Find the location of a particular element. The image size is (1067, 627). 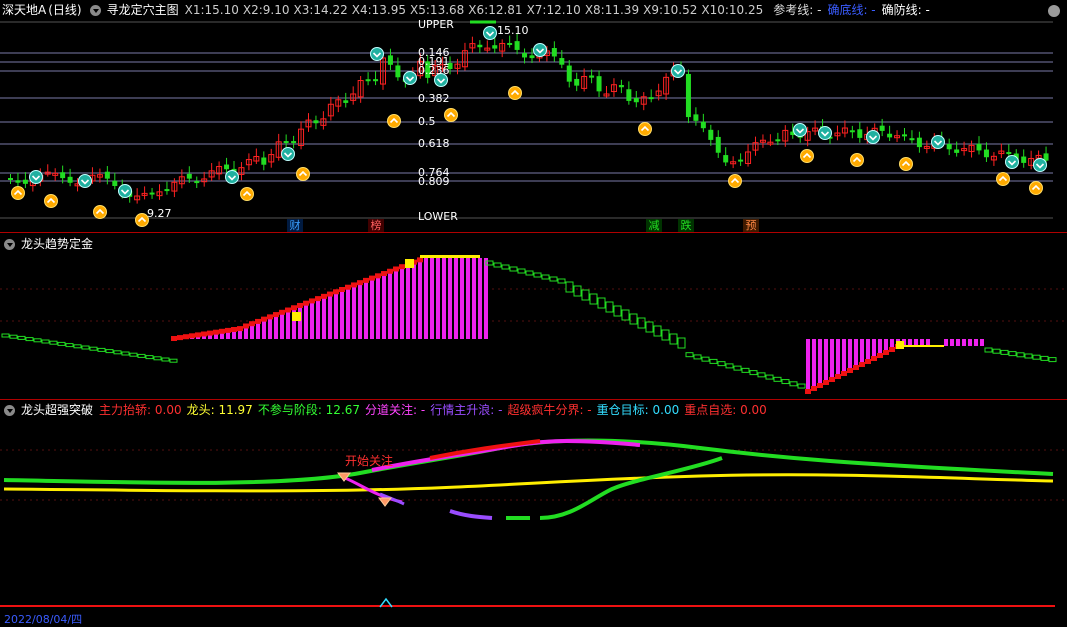

event-marker-list: 榜 is located at coordinates (376, 225).